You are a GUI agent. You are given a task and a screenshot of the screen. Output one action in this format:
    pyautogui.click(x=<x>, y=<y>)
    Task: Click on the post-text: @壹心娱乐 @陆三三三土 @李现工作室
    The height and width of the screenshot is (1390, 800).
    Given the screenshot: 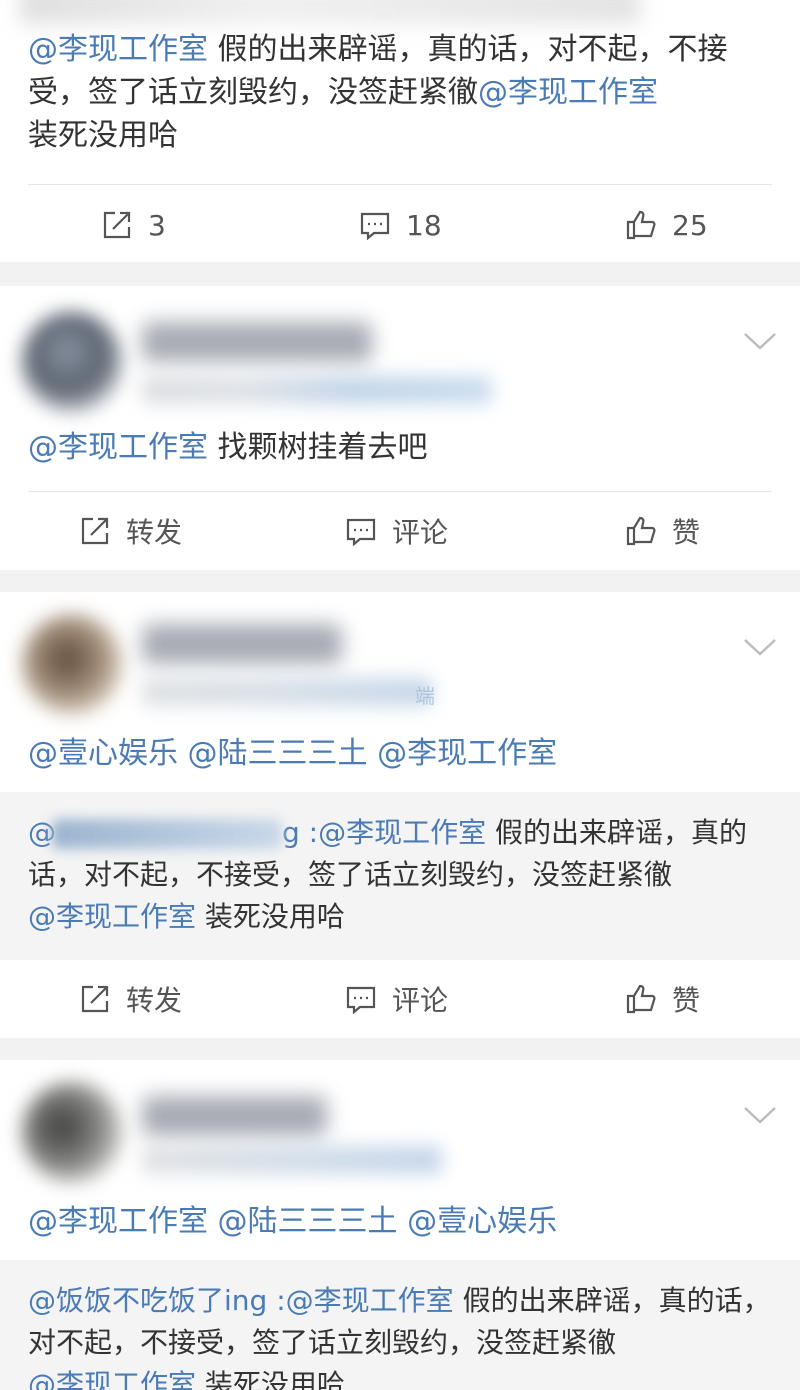 What is the action you would take?
    pyautogui.click(x=400, y=753)
    